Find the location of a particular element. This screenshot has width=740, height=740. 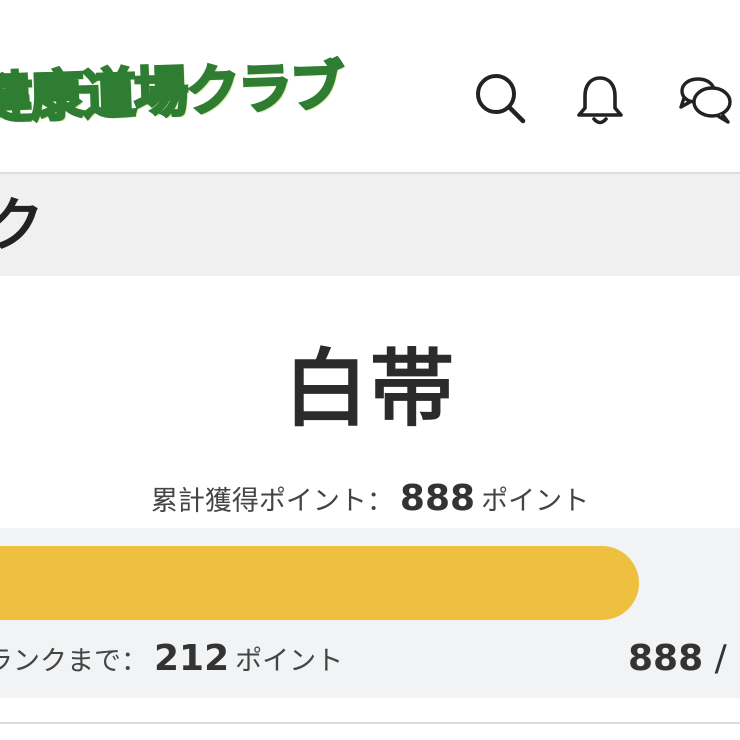

messages-button is located at coordinates (706, 100).